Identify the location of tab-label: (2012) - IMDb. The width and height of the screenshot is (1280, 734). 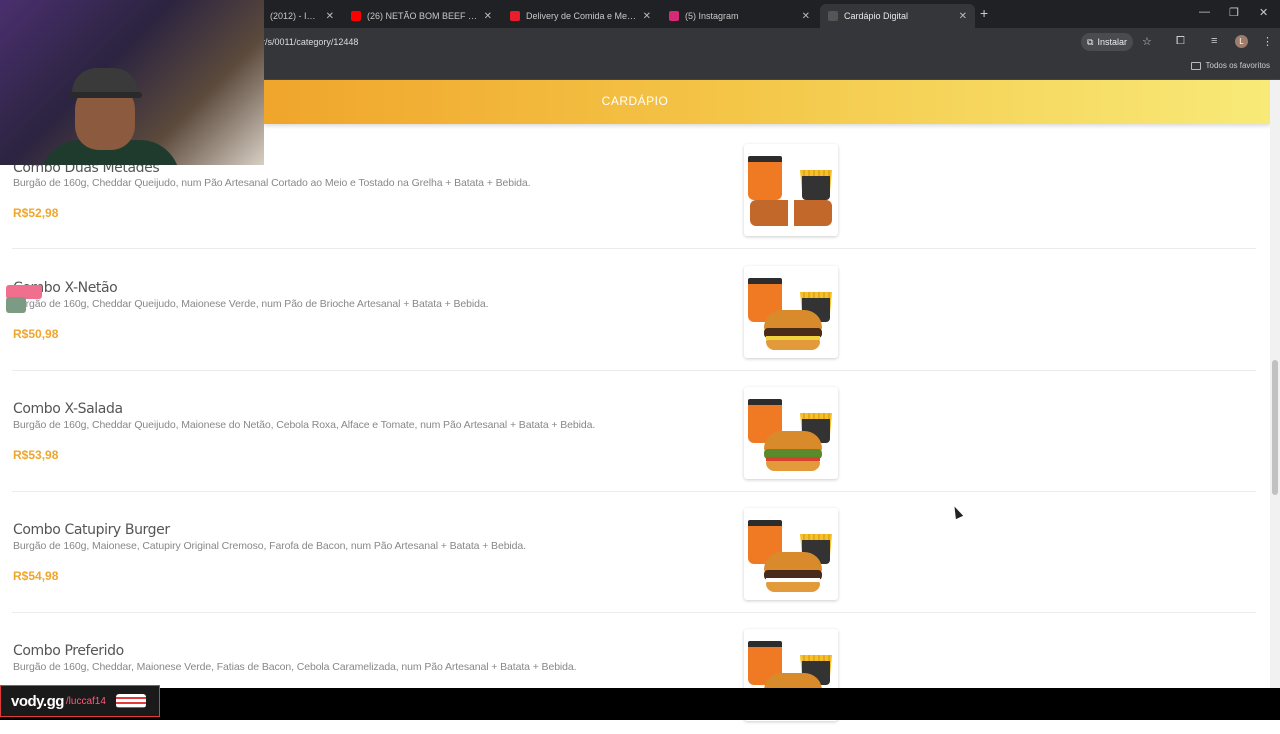
(295, 16).